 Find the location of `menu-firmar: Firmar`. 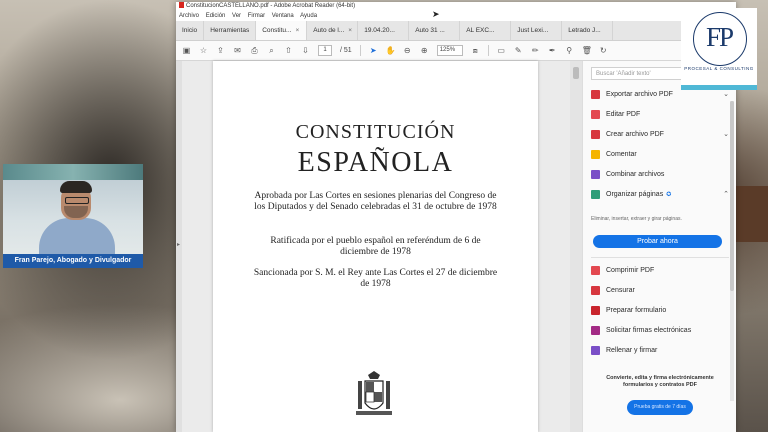

menu-firmar: Firmar is located at coordinates (256, 16).